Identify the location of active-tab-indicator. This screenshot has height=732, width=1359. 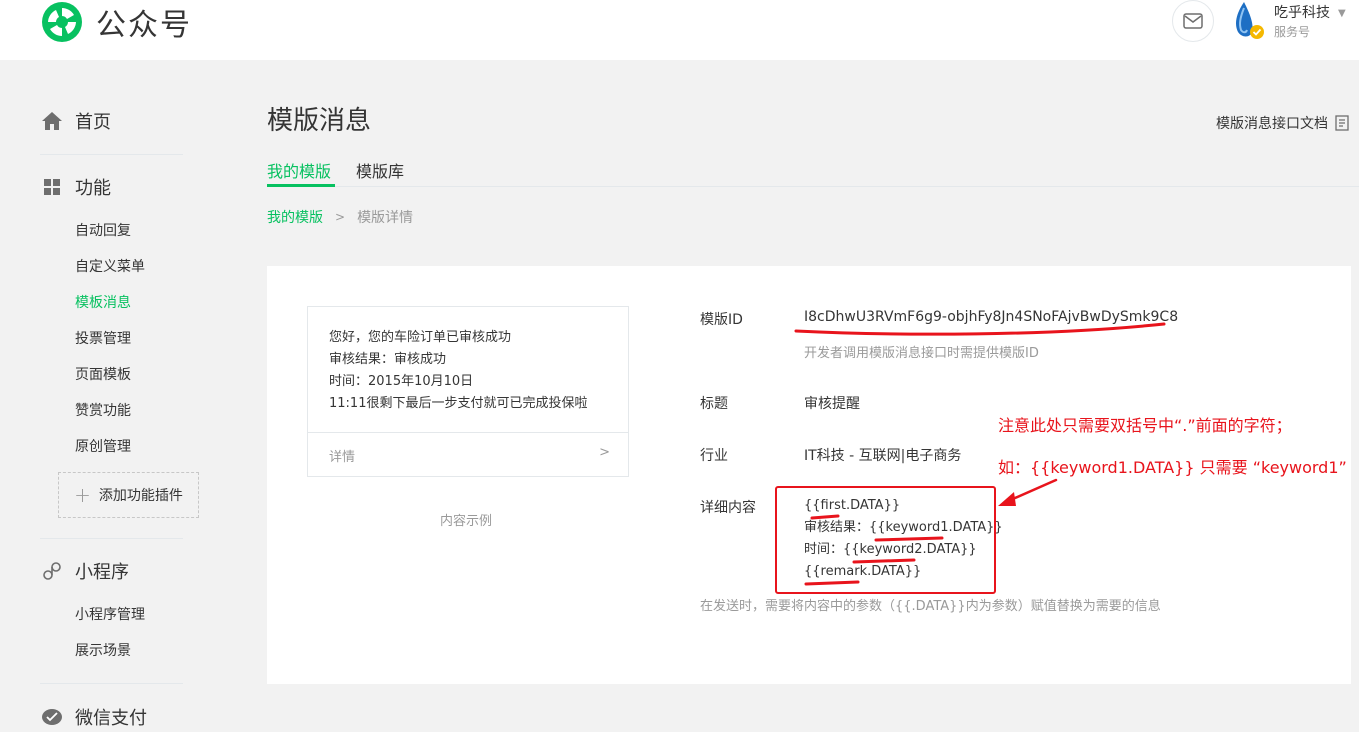
(301, 185).